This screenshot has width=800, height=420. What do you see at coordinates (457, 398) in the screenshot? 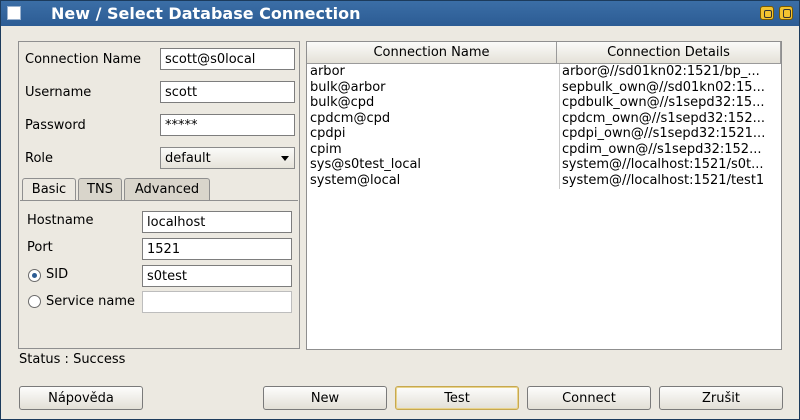
I see `test-button: Test` at bounding box center [457, 398].